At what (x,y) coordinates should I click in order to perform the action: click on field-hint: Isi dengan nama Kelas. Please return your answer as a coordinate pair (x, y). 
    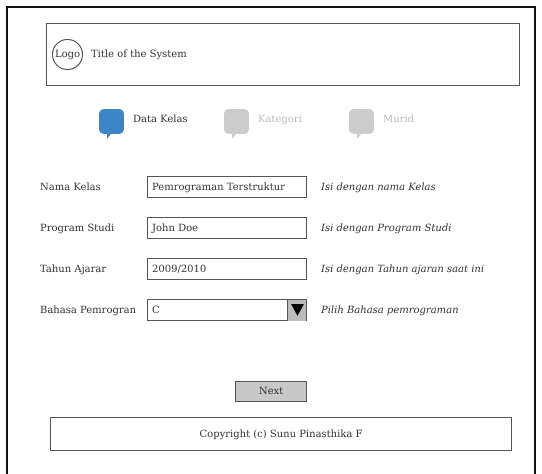
    Looking at the image, I should click on (378, 187).